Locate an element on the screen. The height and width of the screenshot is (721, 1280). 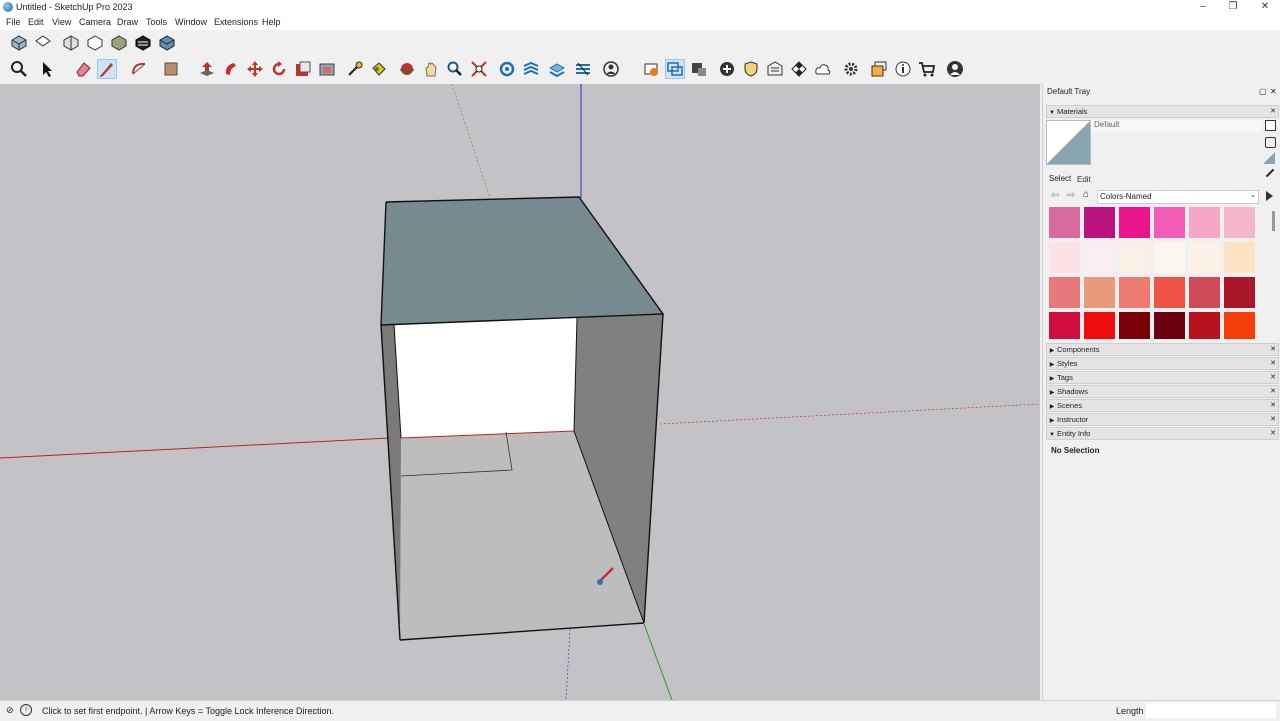
zoom-extents-icon is located at coordinates (479, 69).